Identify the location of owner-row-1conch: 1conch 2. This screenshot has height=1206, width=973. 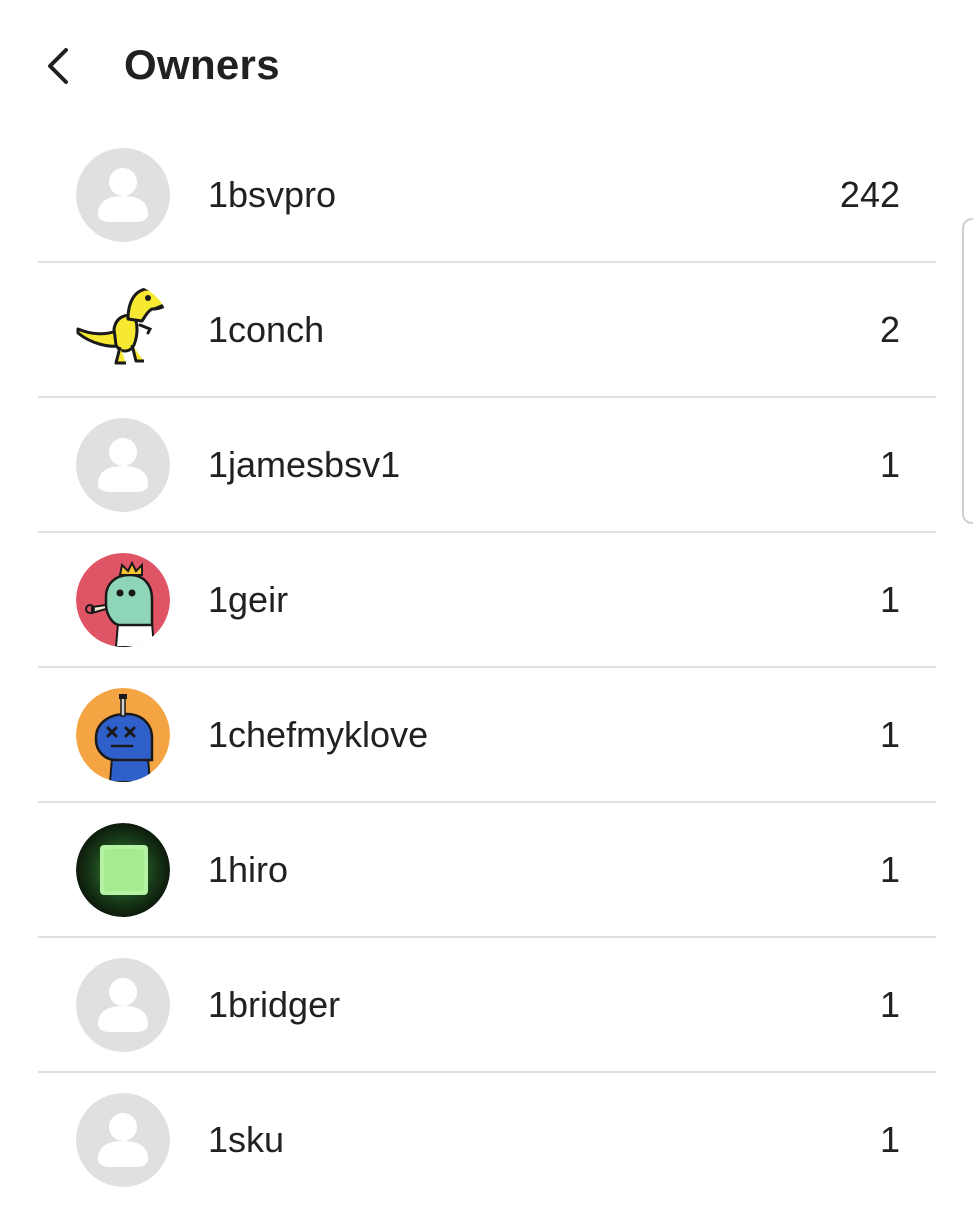
(487, 330).